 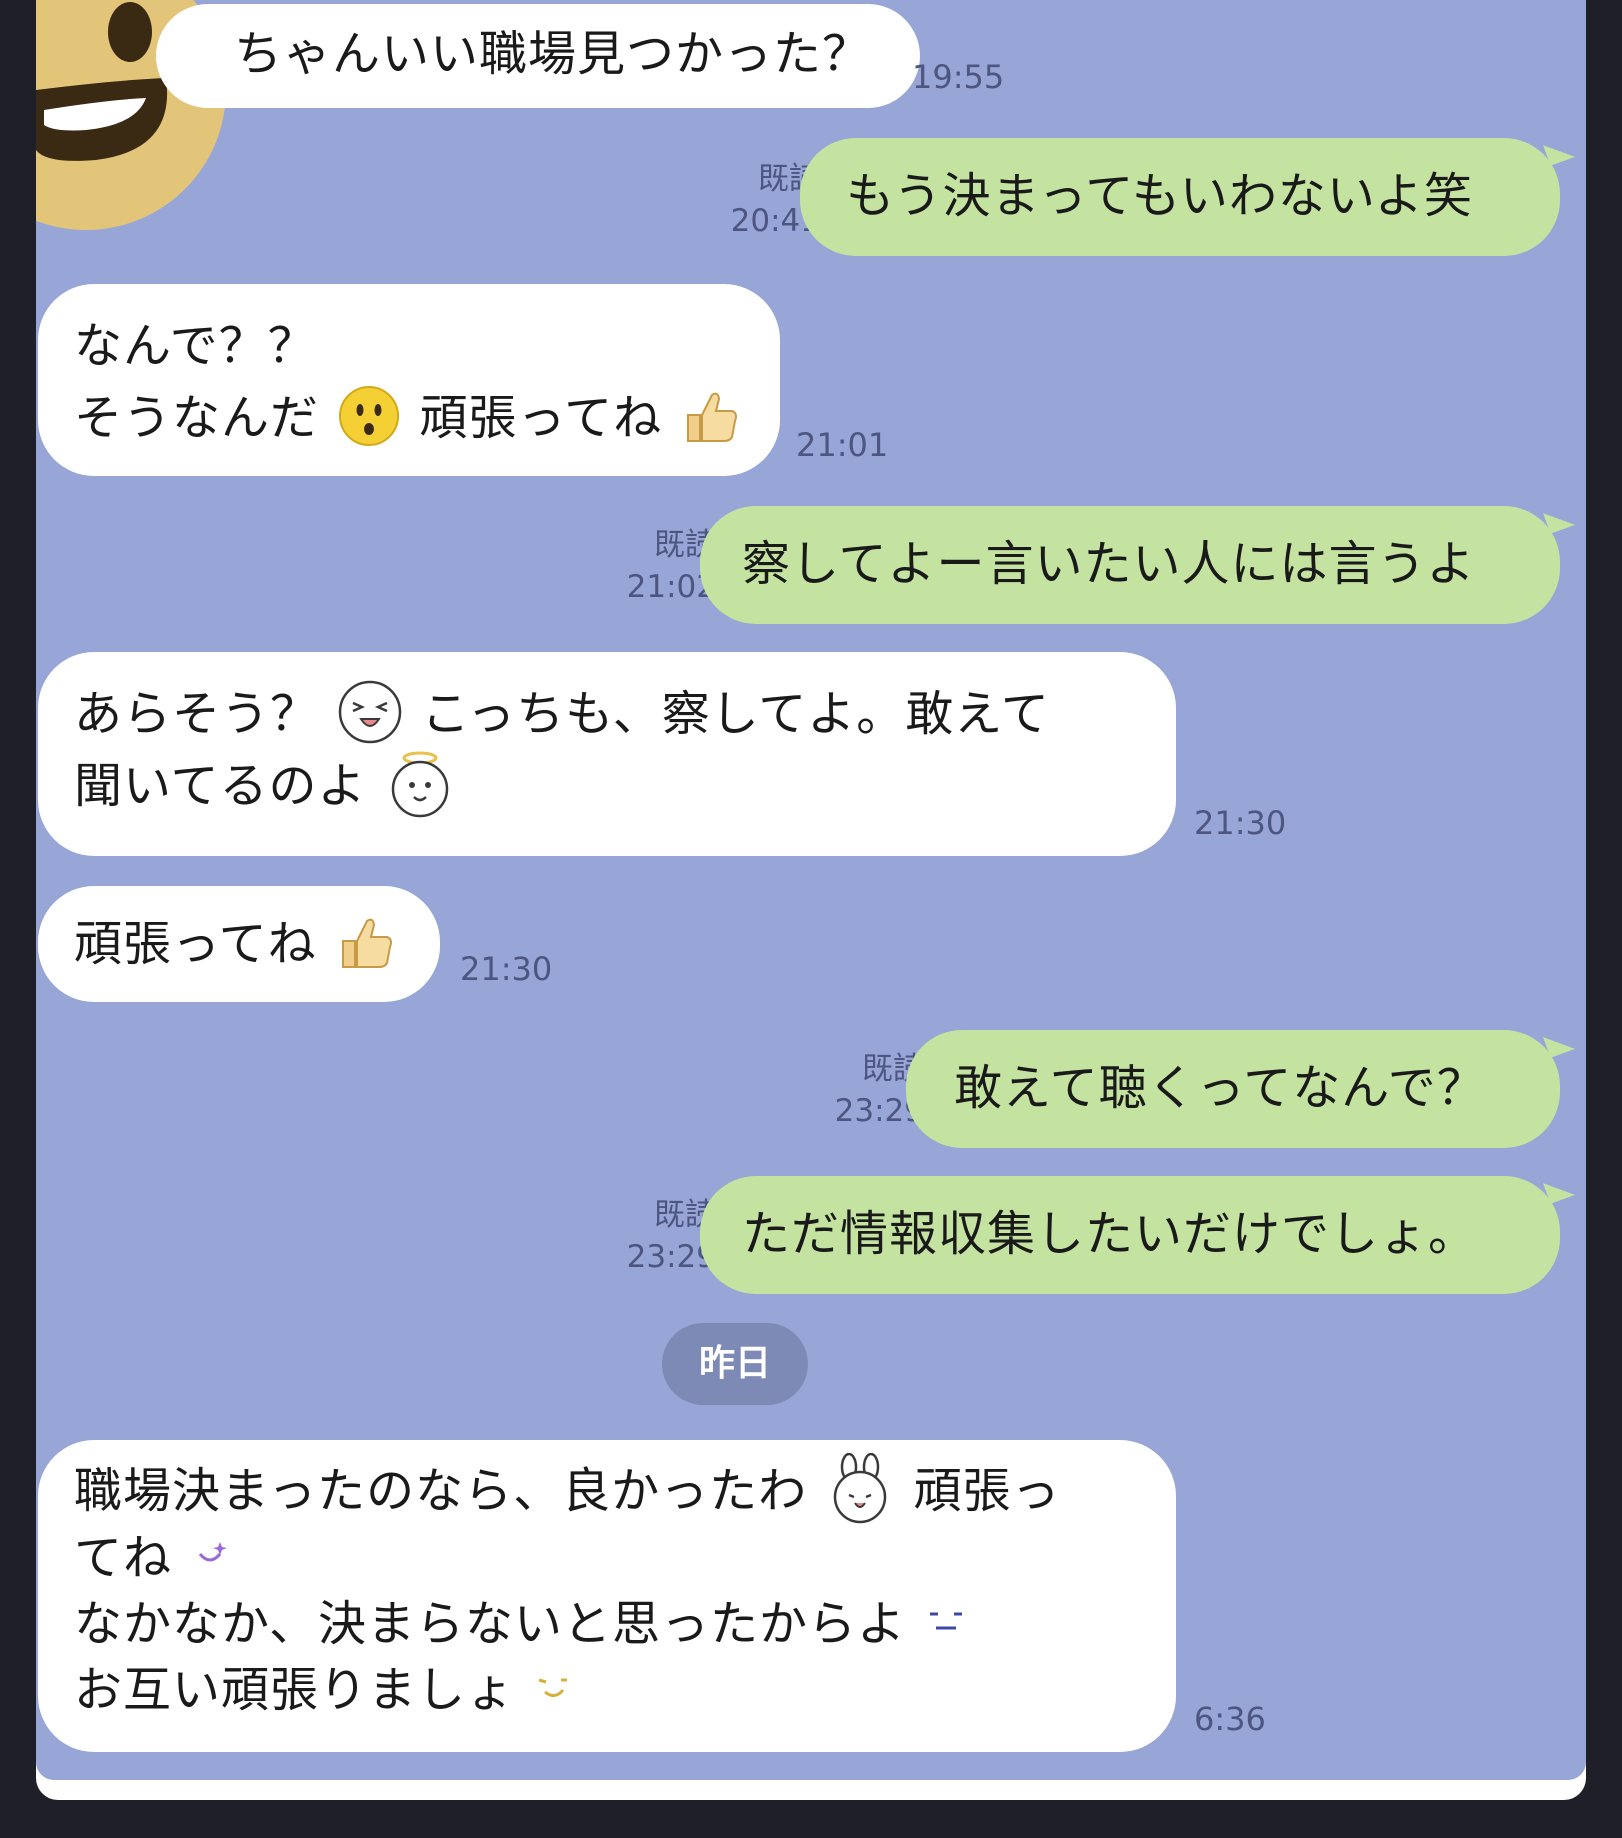 I want to click on read-receipt: 既読 23:29, so click(x=671, y=1236).